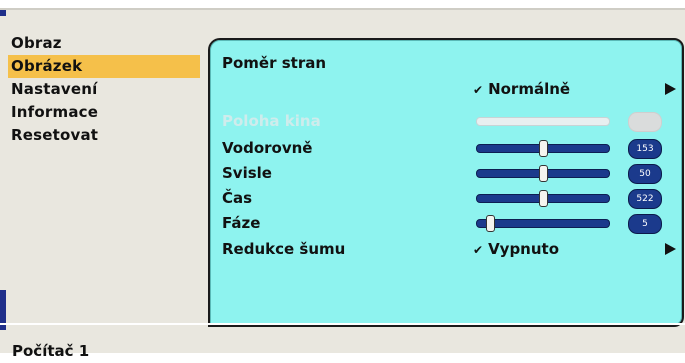 The width and height of the screenshot is (685, 363). What do you see at coordinates (446, 148) in the screenshot?
I see `horizontal-row: Vodorovně 153` at bounding box center [446, 148].